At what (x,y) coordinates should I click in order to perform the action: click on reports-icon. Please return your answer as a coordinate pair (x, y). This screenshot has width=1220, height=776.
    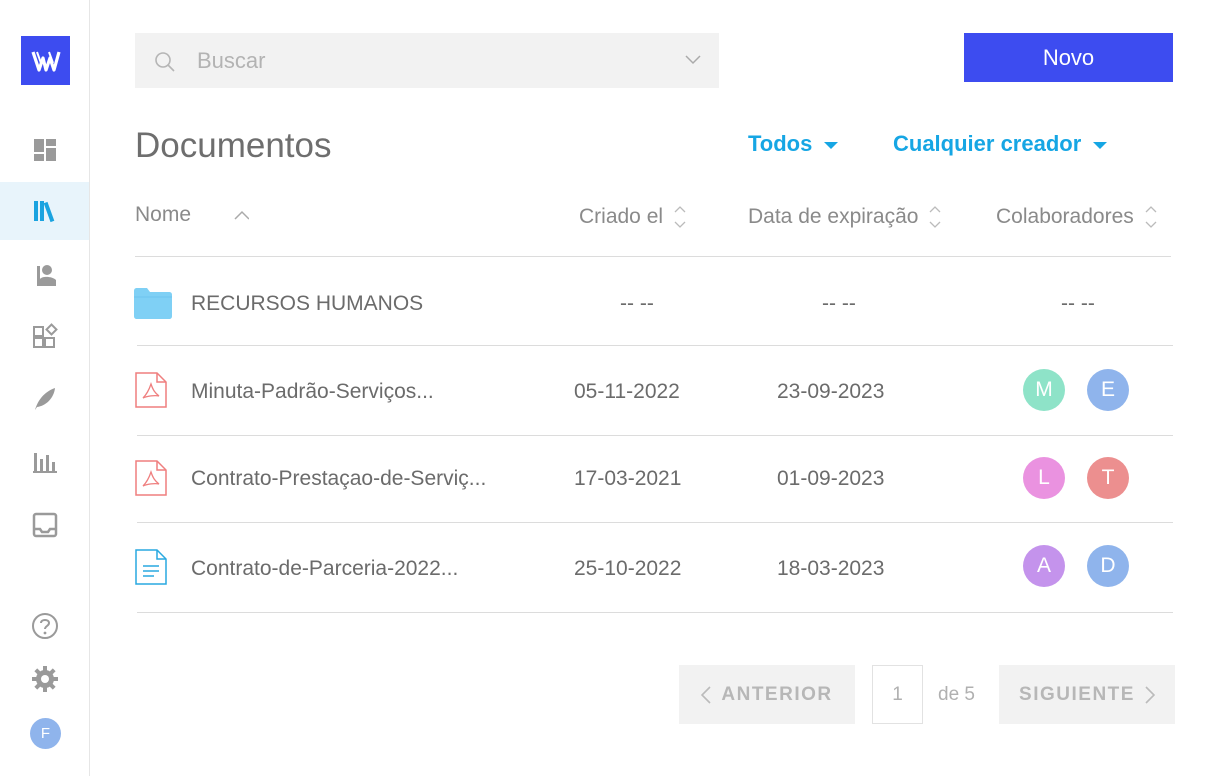
    Looking at the image, I should click on (44, 463).